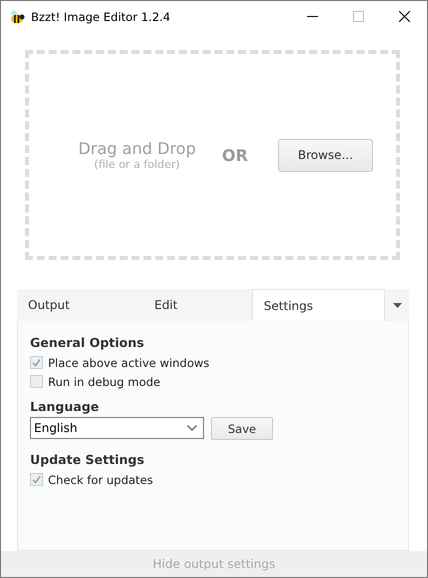 Image resolution: width=428 pixels, height=578 pixels. I want to click on caret-icon, so click(397, 305).